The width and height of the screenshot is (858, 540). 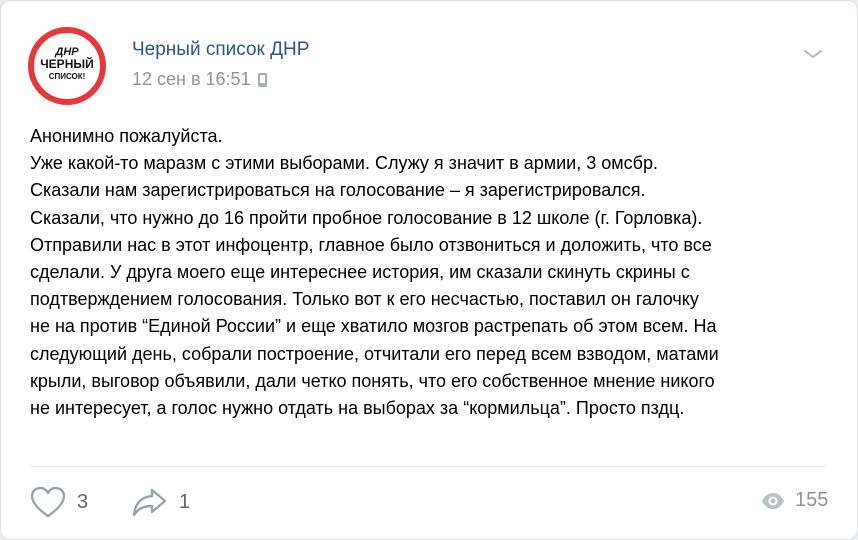 What do you see at coordinates (813, 54) in the screenshot?
I see `chevron-down-icon` at bounding box center [813, 54].